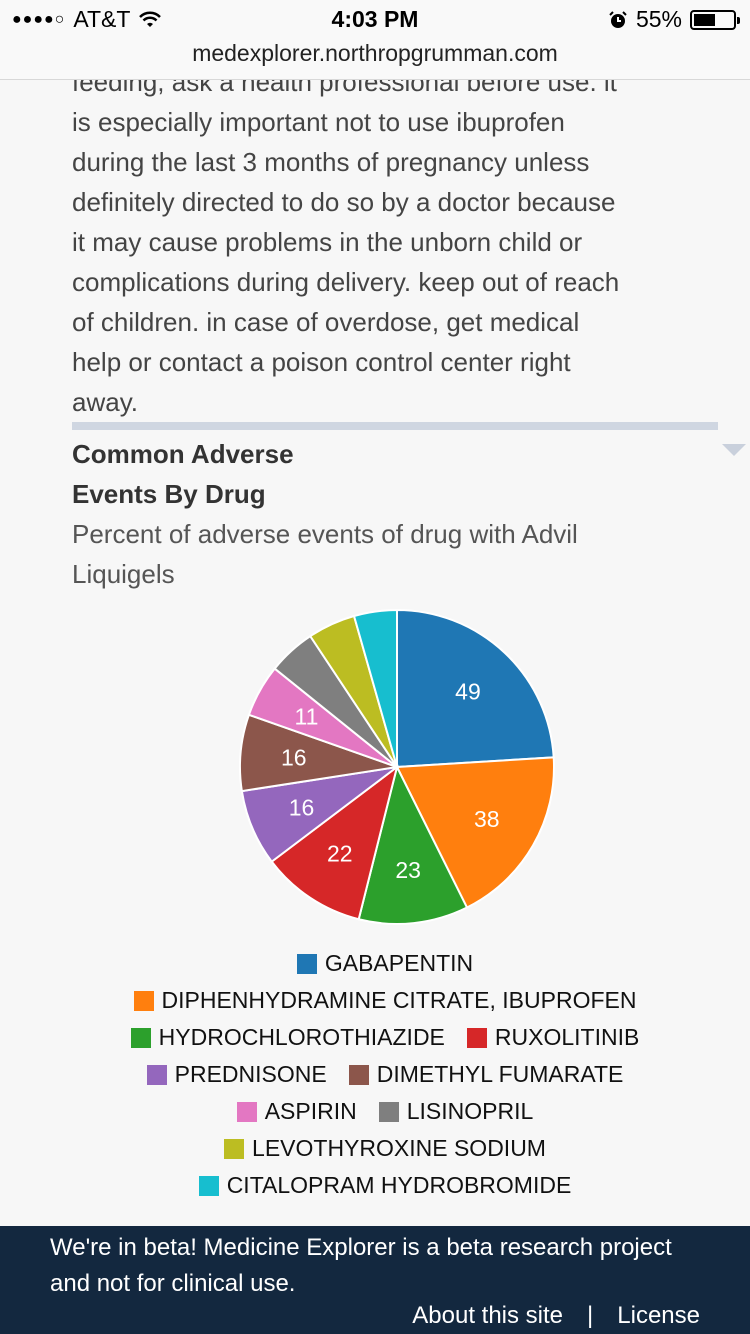  Describe the element at coordinates (399, 1185) in the screenshot. I see `legend-label: CITALOPRAM HYDROBROMIDE` at that location.